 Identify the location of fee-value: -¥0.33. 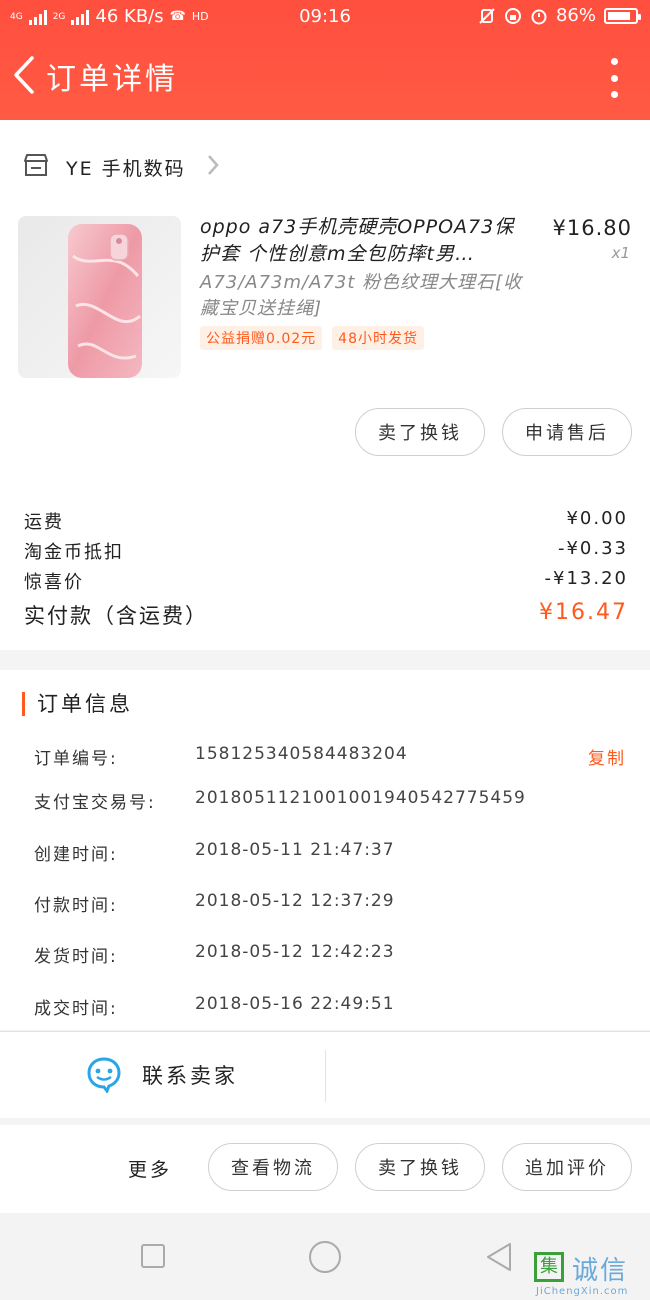
(592, 548).